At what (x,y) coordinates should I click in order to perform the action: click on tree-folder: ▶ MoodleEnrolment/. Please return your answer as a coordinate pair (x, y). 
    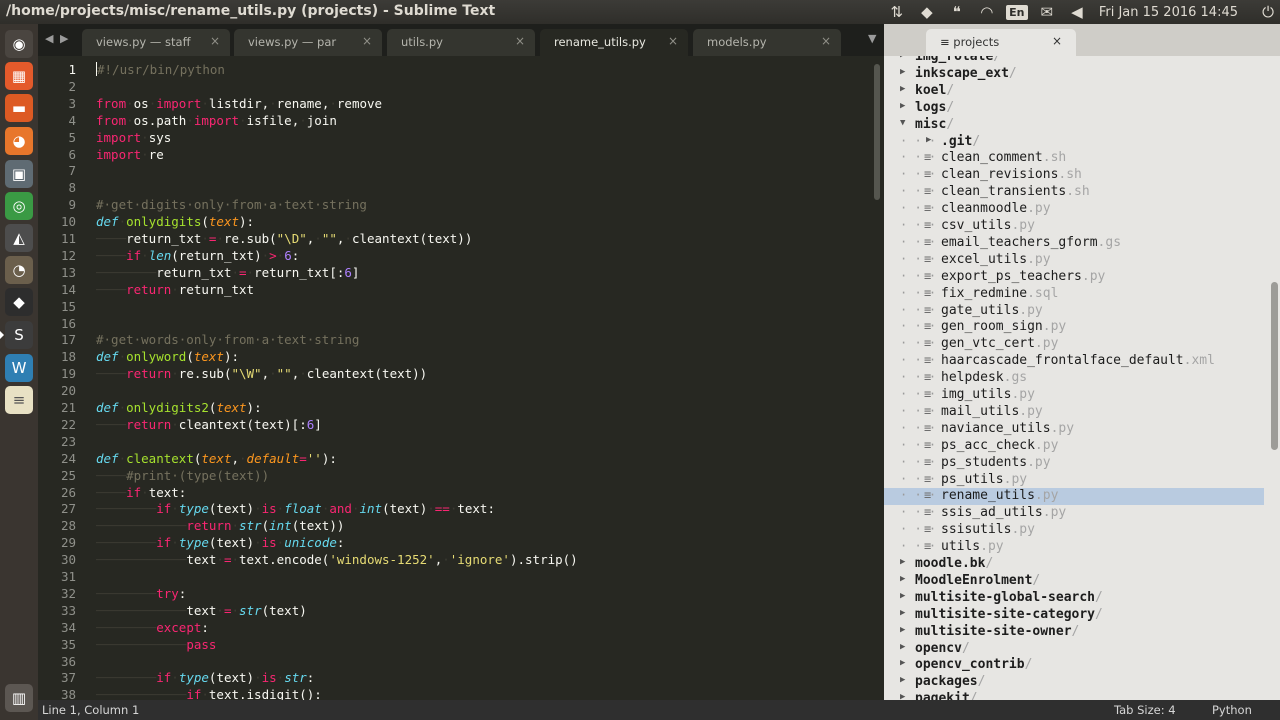
    Looking at the image, I should click on (1074, 581).